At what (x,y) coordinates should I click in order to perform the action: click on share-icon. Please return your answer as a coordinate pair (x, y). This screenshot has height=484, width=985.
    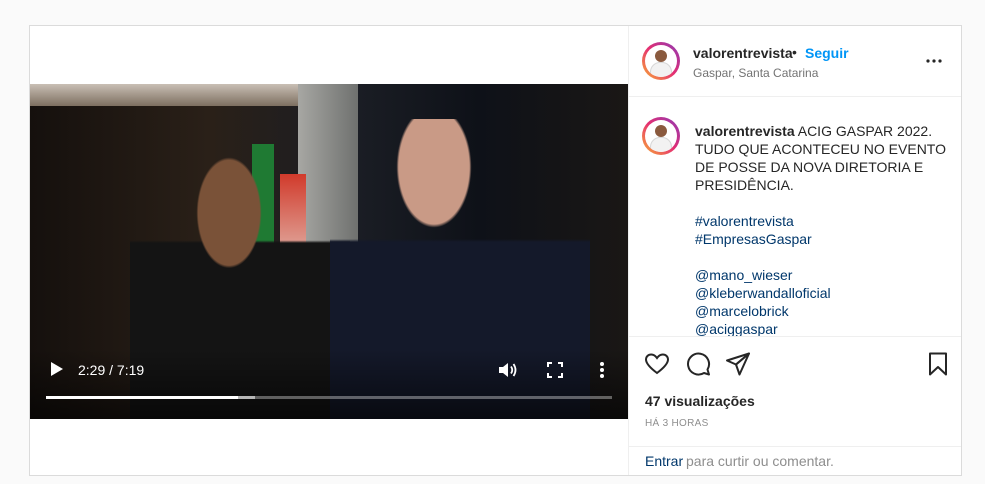
    Looking at the image, I should click on (738, 364).